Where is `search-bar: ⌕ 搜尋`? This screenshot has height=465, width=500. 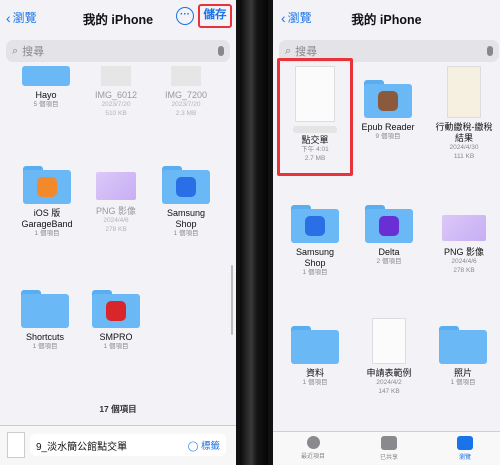
search-bar: ⌕ 搜尋 is located at coordinates (118, 51).